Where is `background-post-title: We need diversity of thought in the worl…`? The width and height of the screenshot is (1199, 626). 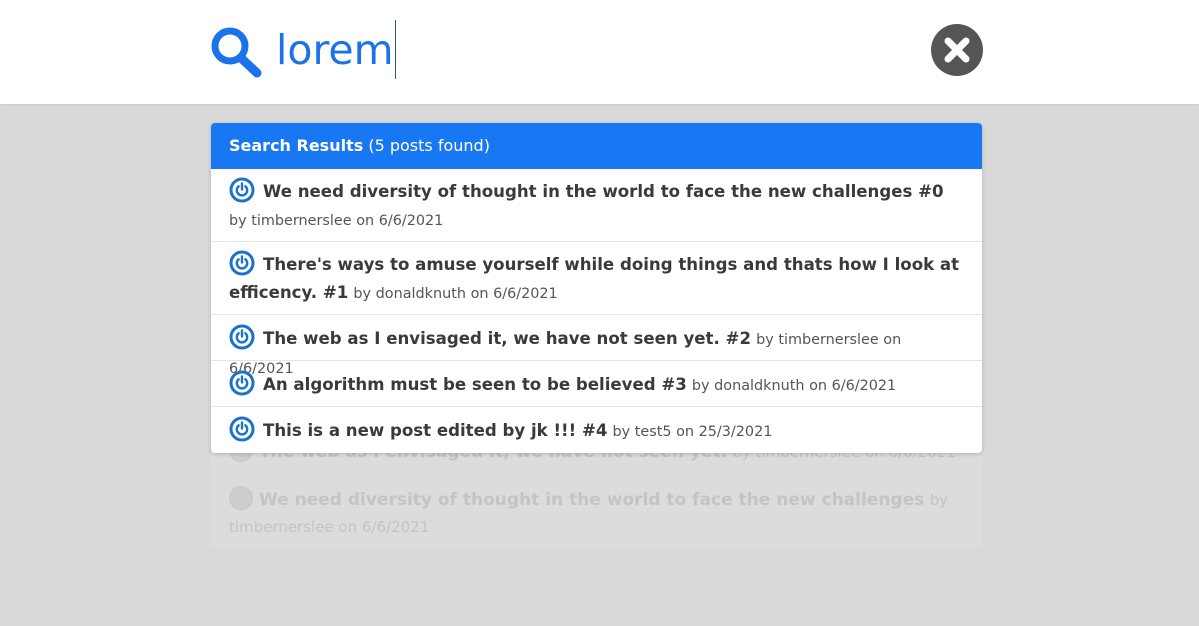 background-post-title: We need diversity of thought in the worl… is located at coordinates (592, 500).